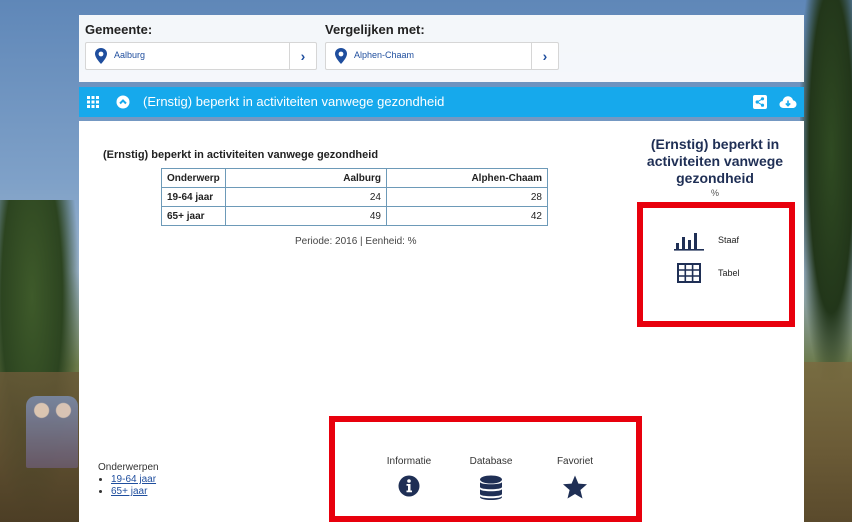  What do you see at coordinates (193, 197) in the screenshot?
I see `table-cell: 19-64 jaar` at bounding box center [193, 197].